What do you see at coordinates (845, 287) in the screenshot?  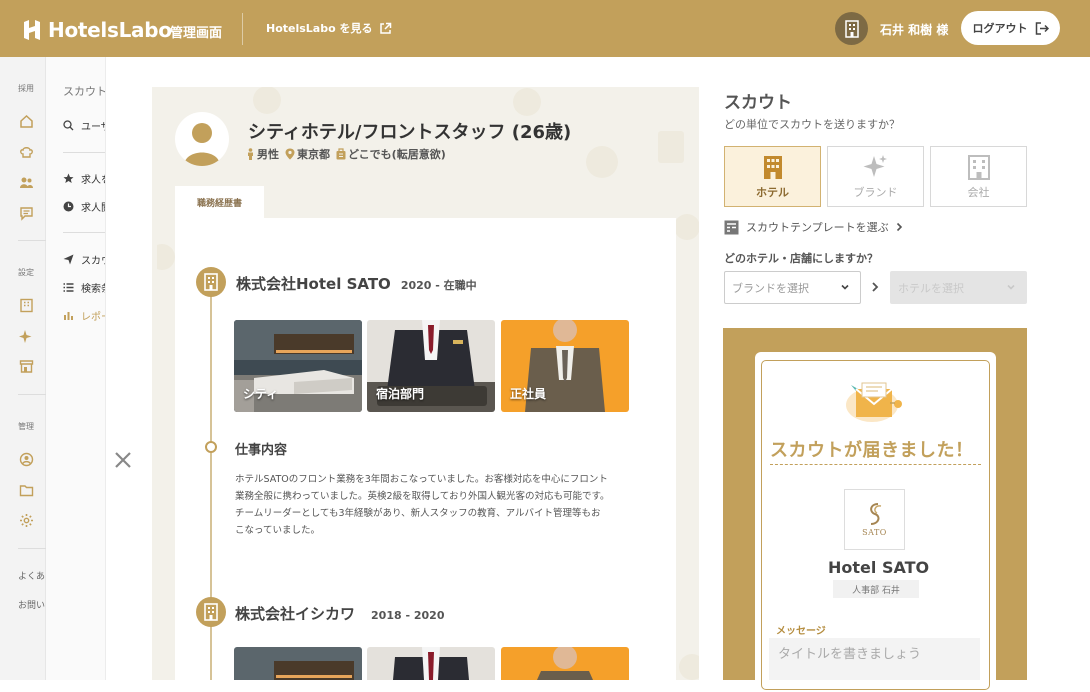 I see `chevron-down-icon` at bounding box center [845, 287].